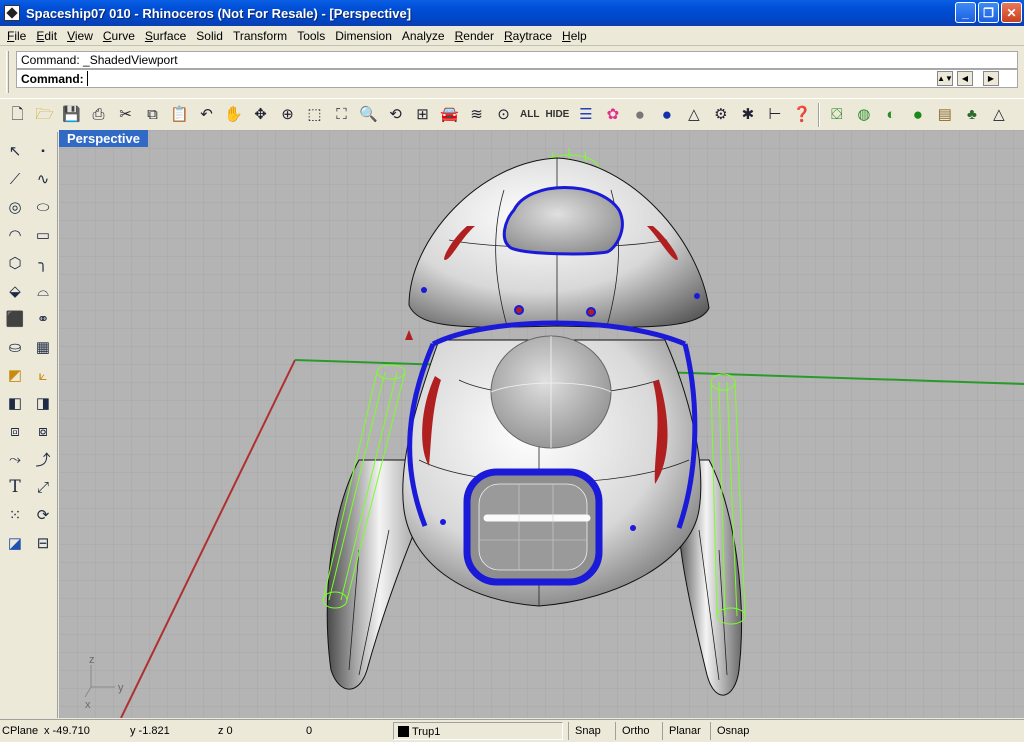  What do you see at coordinates (639, 114) in the screenshot?
I see `material-sphere-button: ●` at bounding box center [639, 114].